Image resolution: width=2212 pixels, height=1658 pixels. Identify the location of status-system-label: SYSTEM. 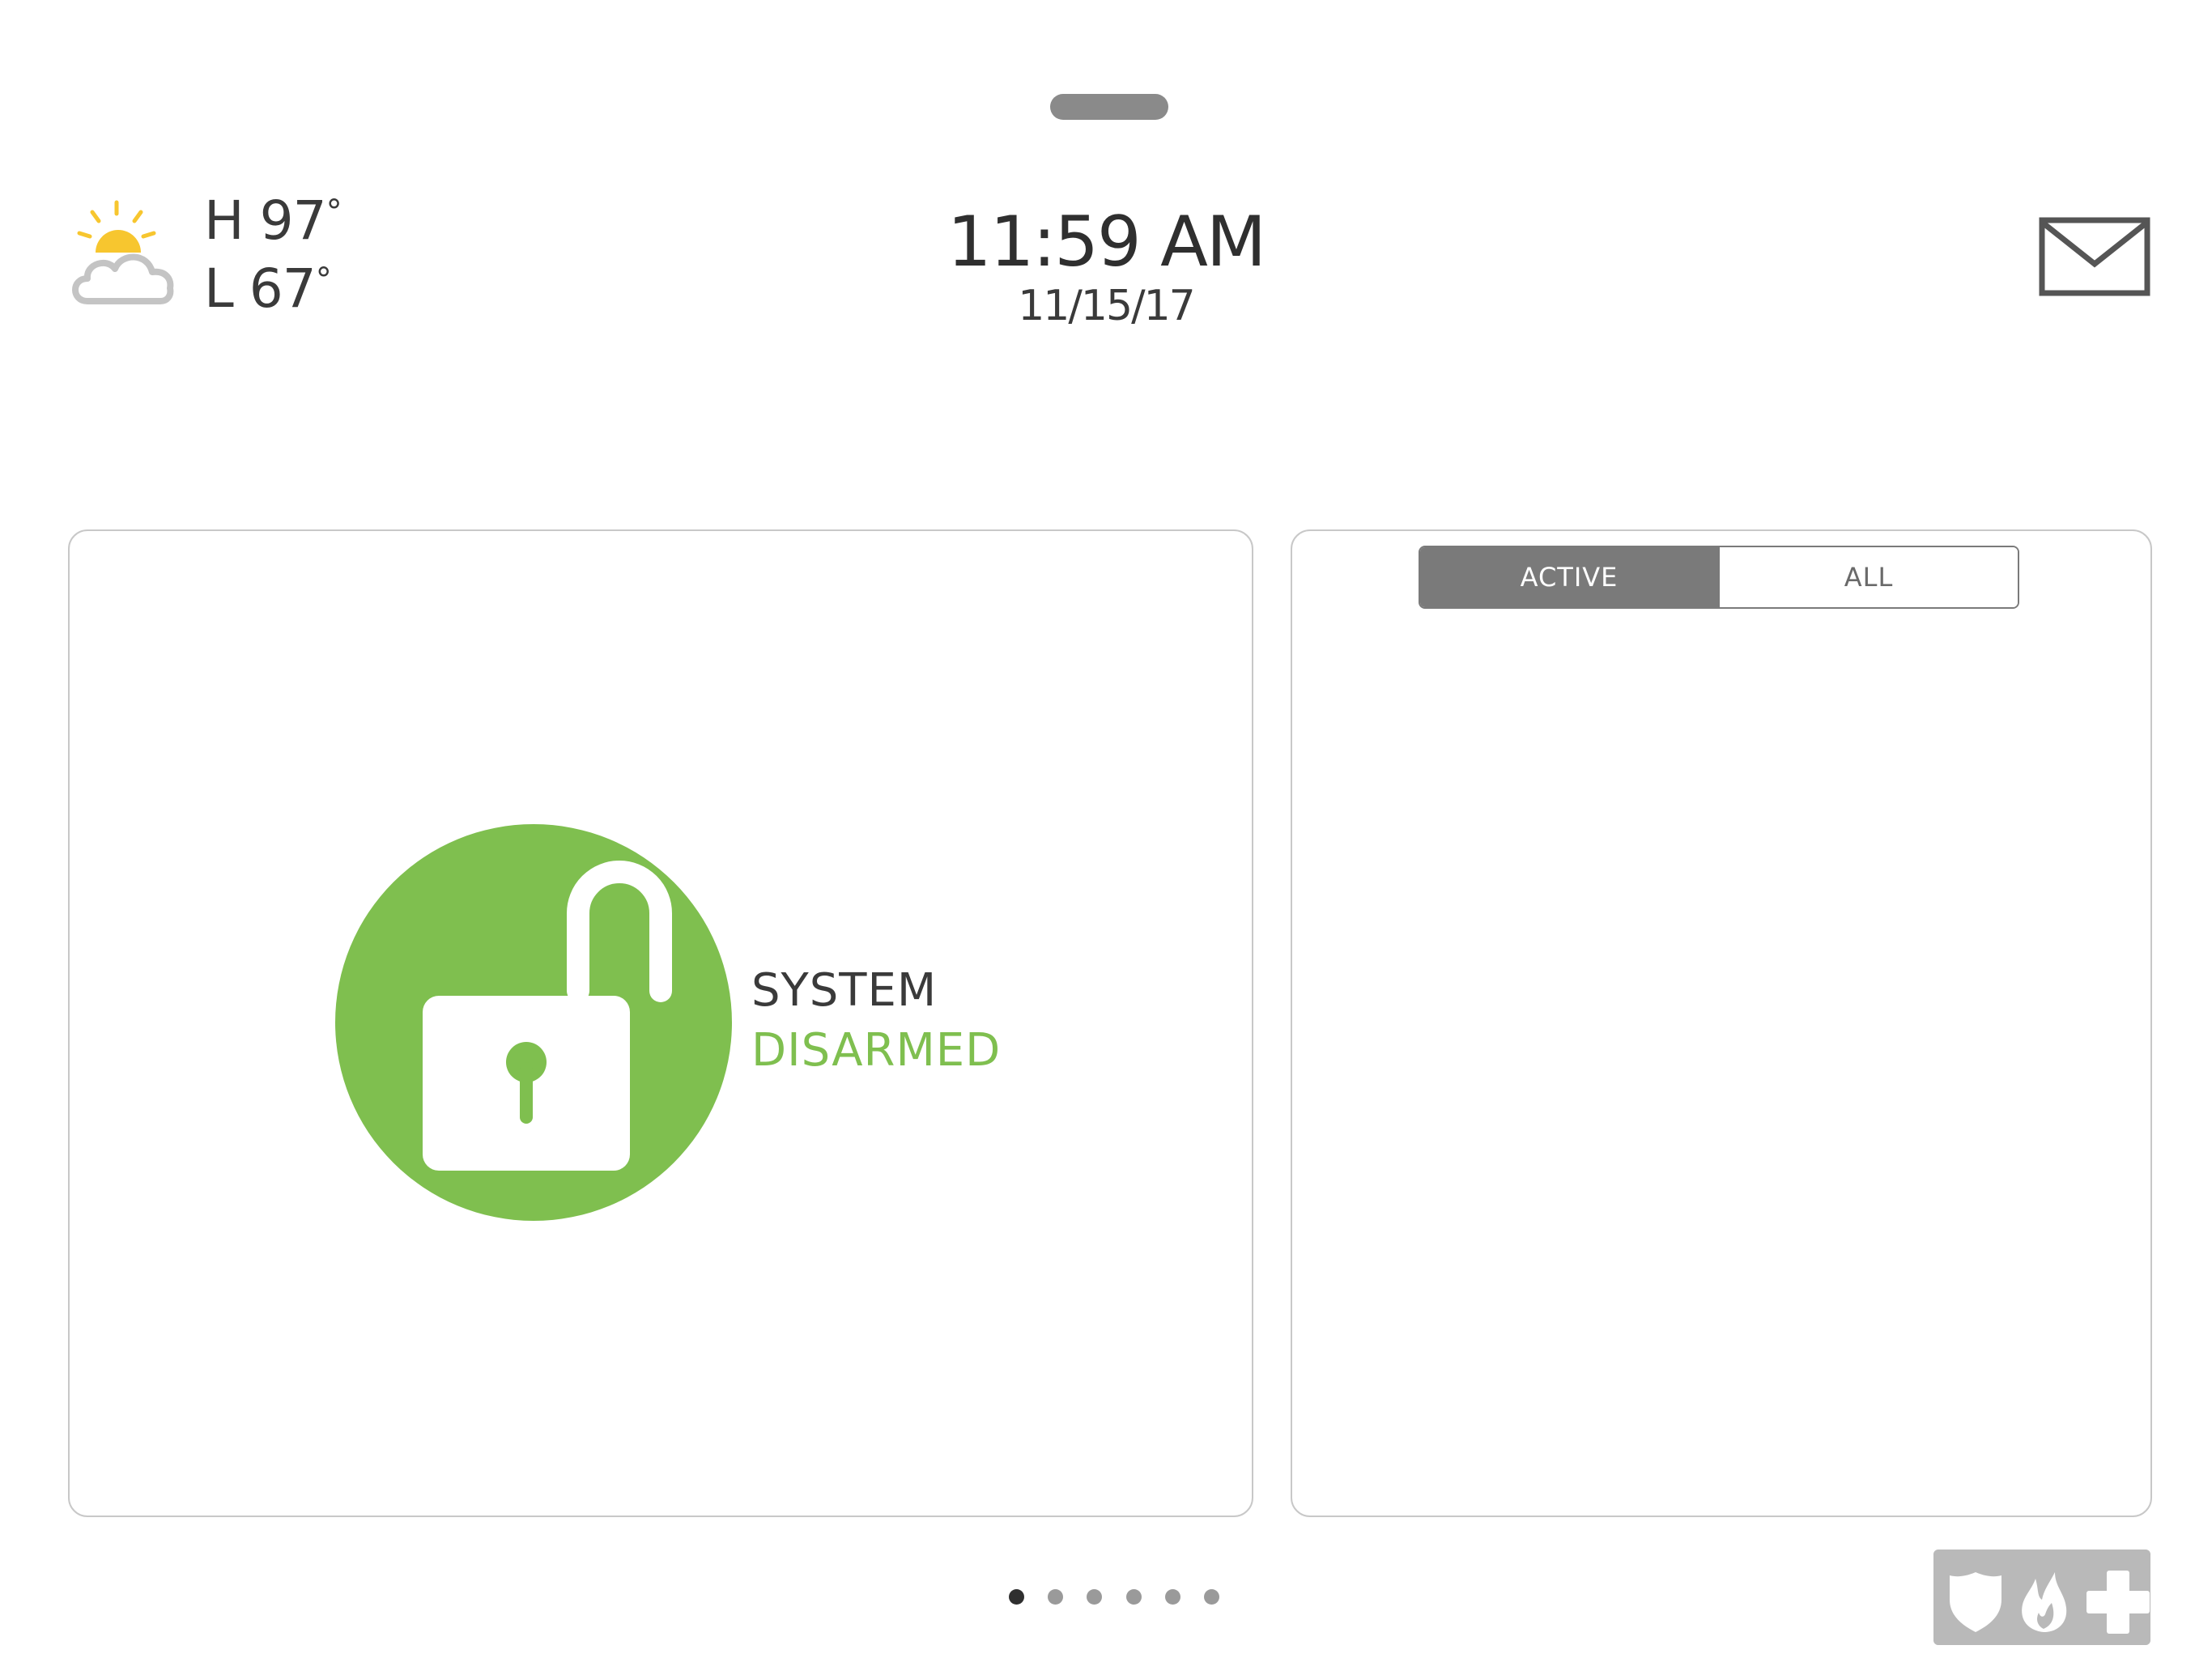
(844, 990).